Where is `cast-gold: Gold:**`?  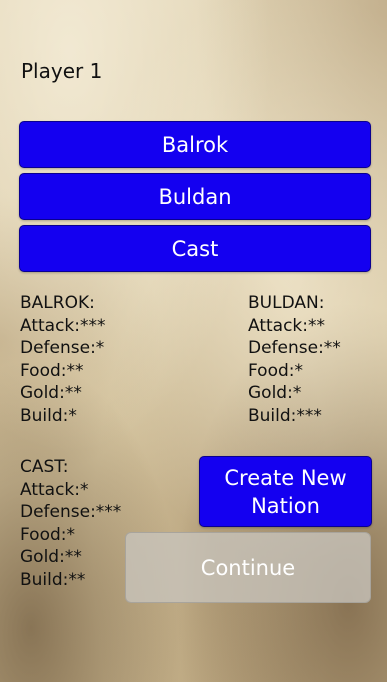
cast-gold: Gold:** is located at coordinates (51, 557).